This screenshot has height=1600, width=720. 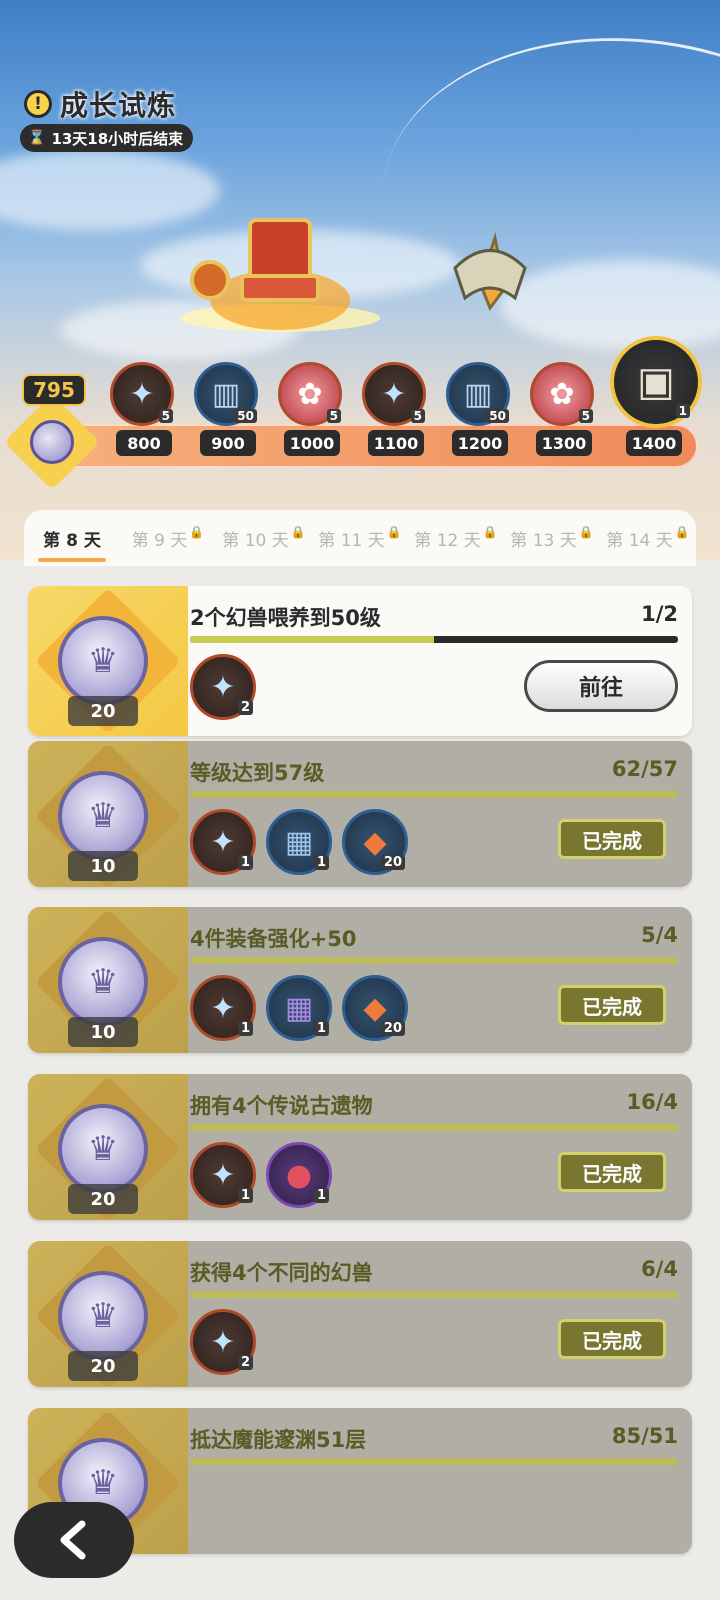 I want to click on info-icon: !, so click(x=38, y=104).